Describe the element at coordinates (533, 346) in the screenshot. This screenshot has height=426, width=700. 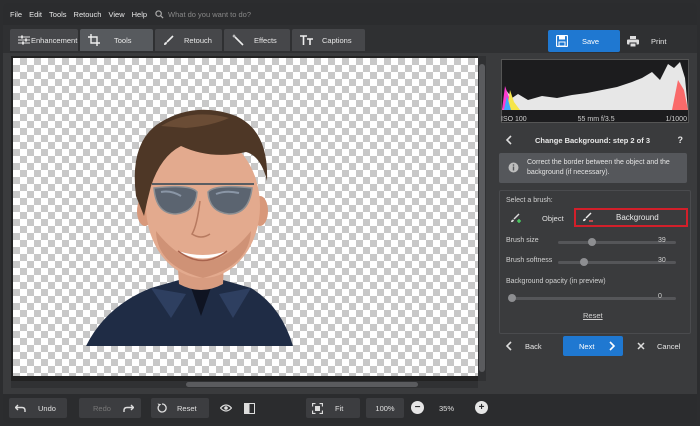
I see `back-label: Back` at that location.